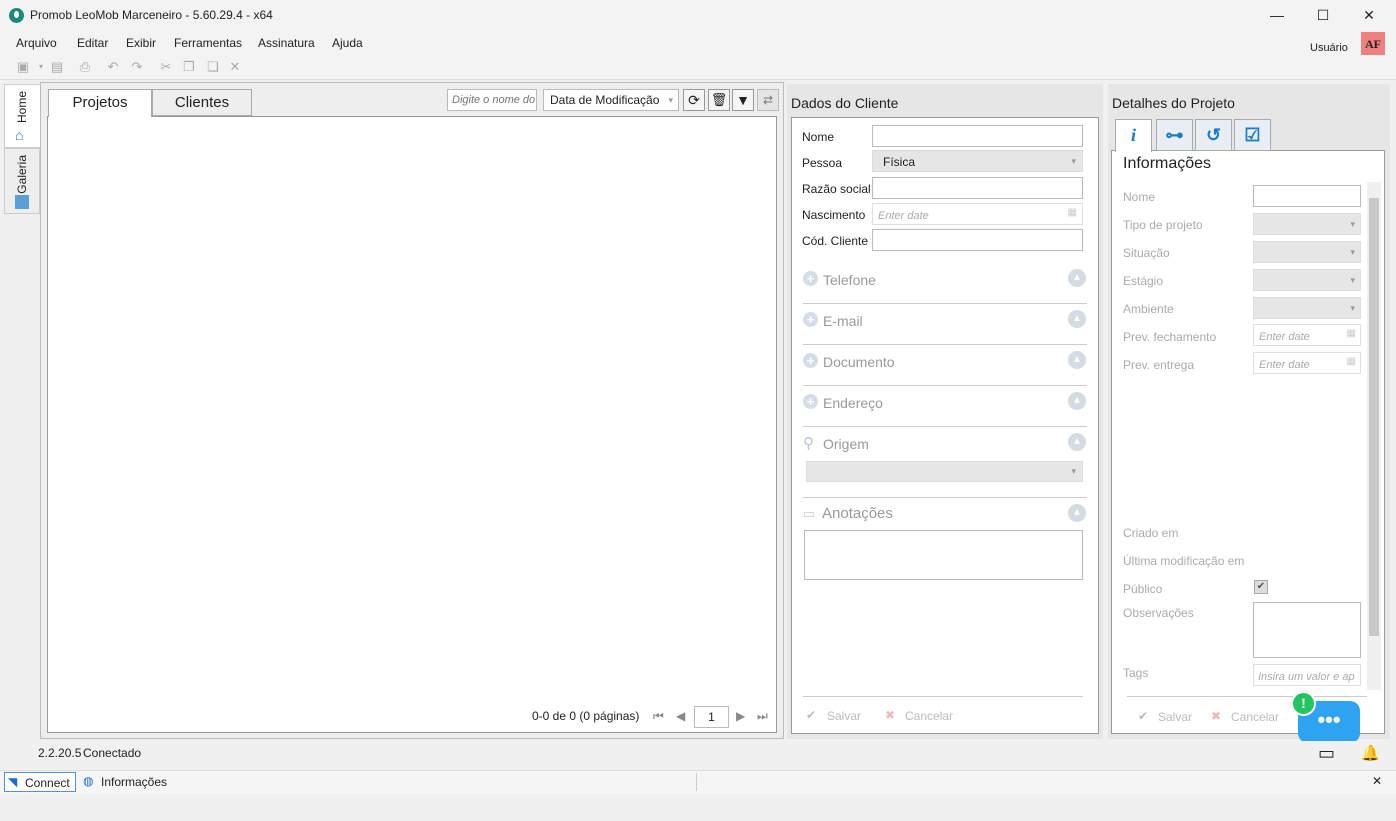 The image size is (1396, 821). What do you see at coordinates (1174, 135) in the screenshot?
I see `hierarchy-tab-icon: ⊶` at bounding box center [1174, 135].